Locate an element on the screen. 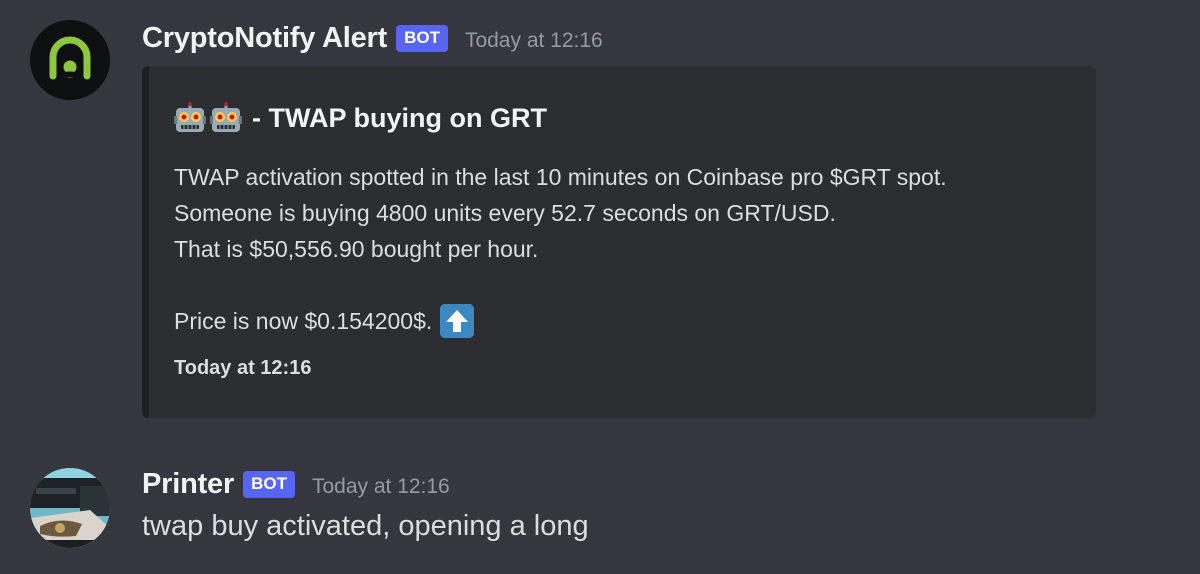 The width and height of the screenshot is (1200, 574). embed-footer-timestamp: Today at 12:16 is located at coordinates (243, 368).